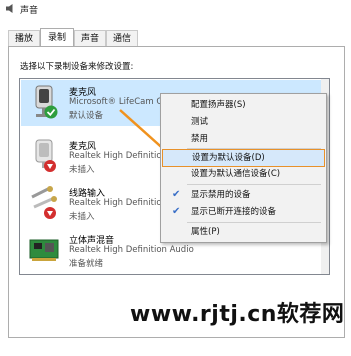  Describe the element at coordinates (243, 195) in the screenshot. I see `menu-item-show-disabled: ✔ 显示禁用的设备` at that location.